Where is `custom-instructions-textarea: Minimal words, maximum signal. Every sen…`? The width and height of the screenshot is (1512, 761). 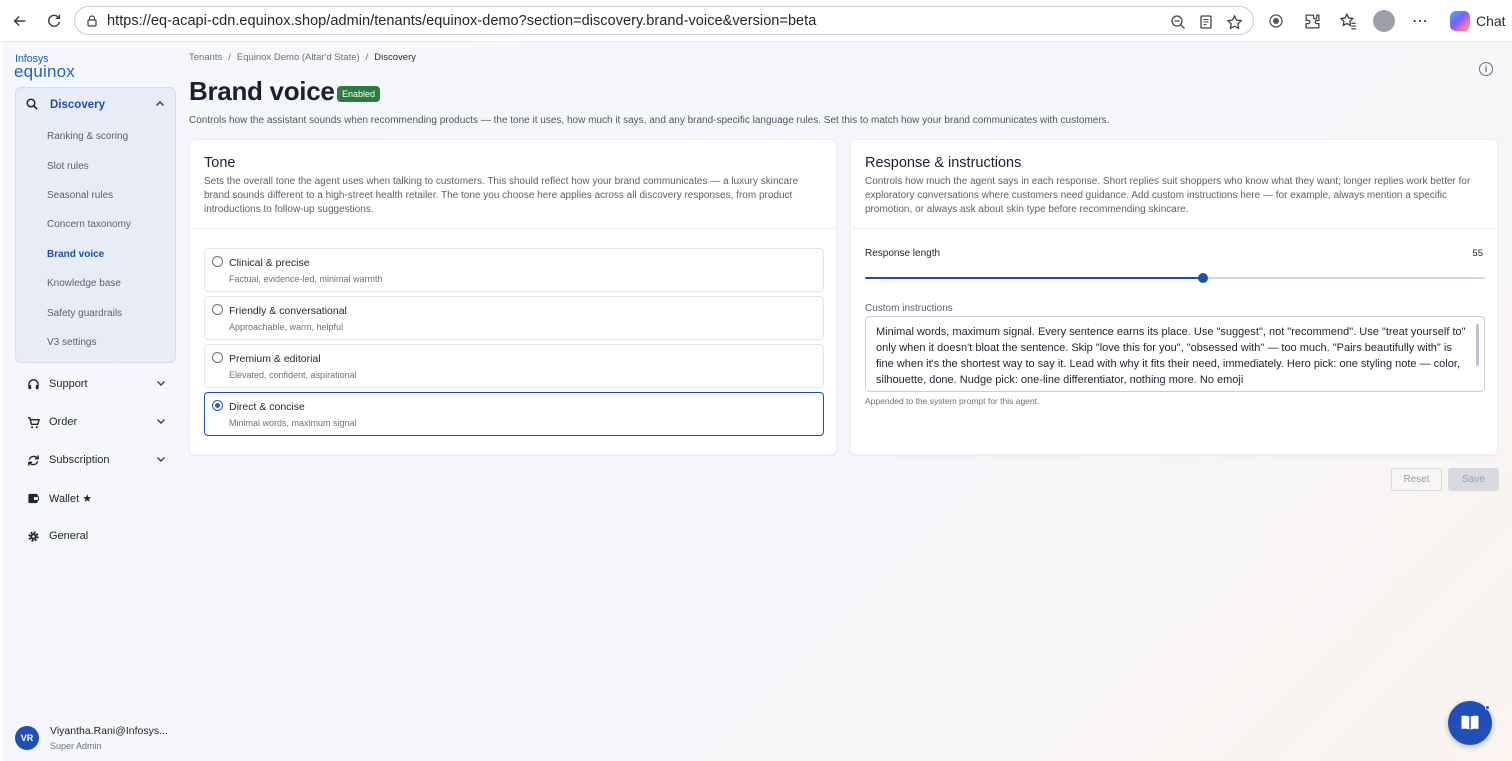 custom-instructions-textarea: Minimal words, maximum signal. Every sen… is located at coordinates (1175, 354).